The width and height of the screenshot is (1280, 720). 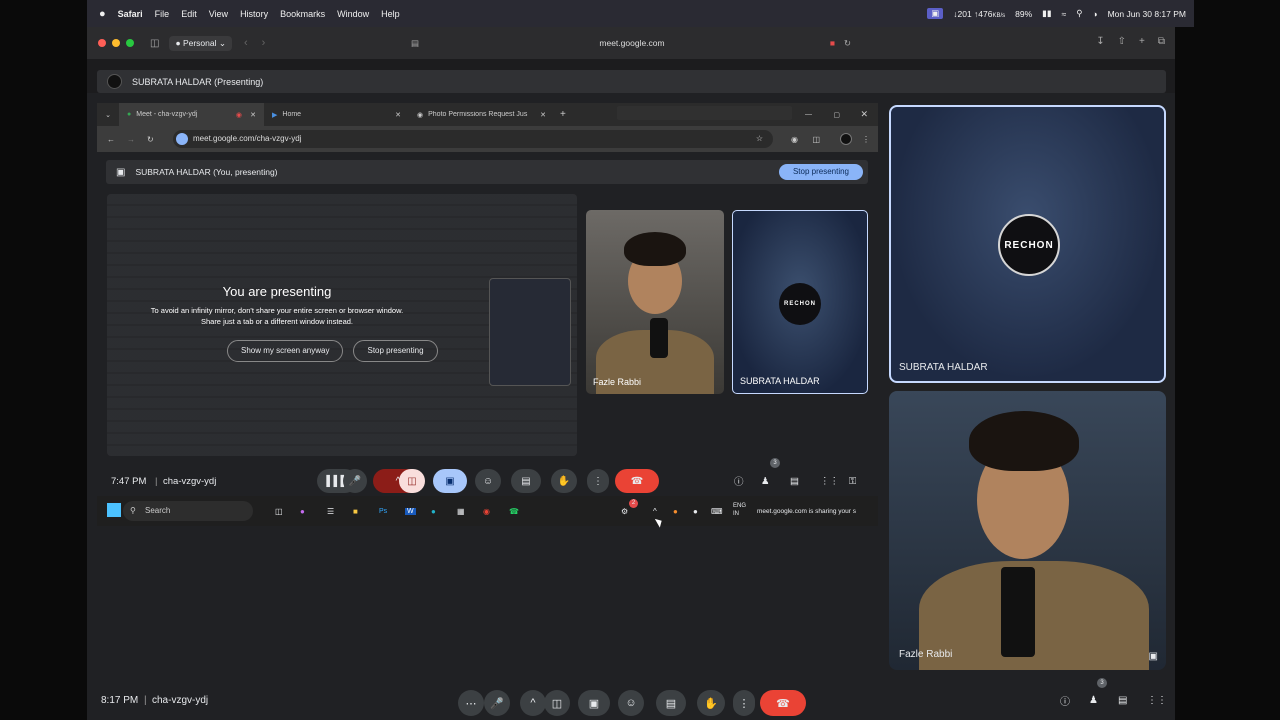 What do you see at coordinates (564, 481) in the screenshot?
I see `raise-hand-icon: ✋` at bounding box center [564, 481].